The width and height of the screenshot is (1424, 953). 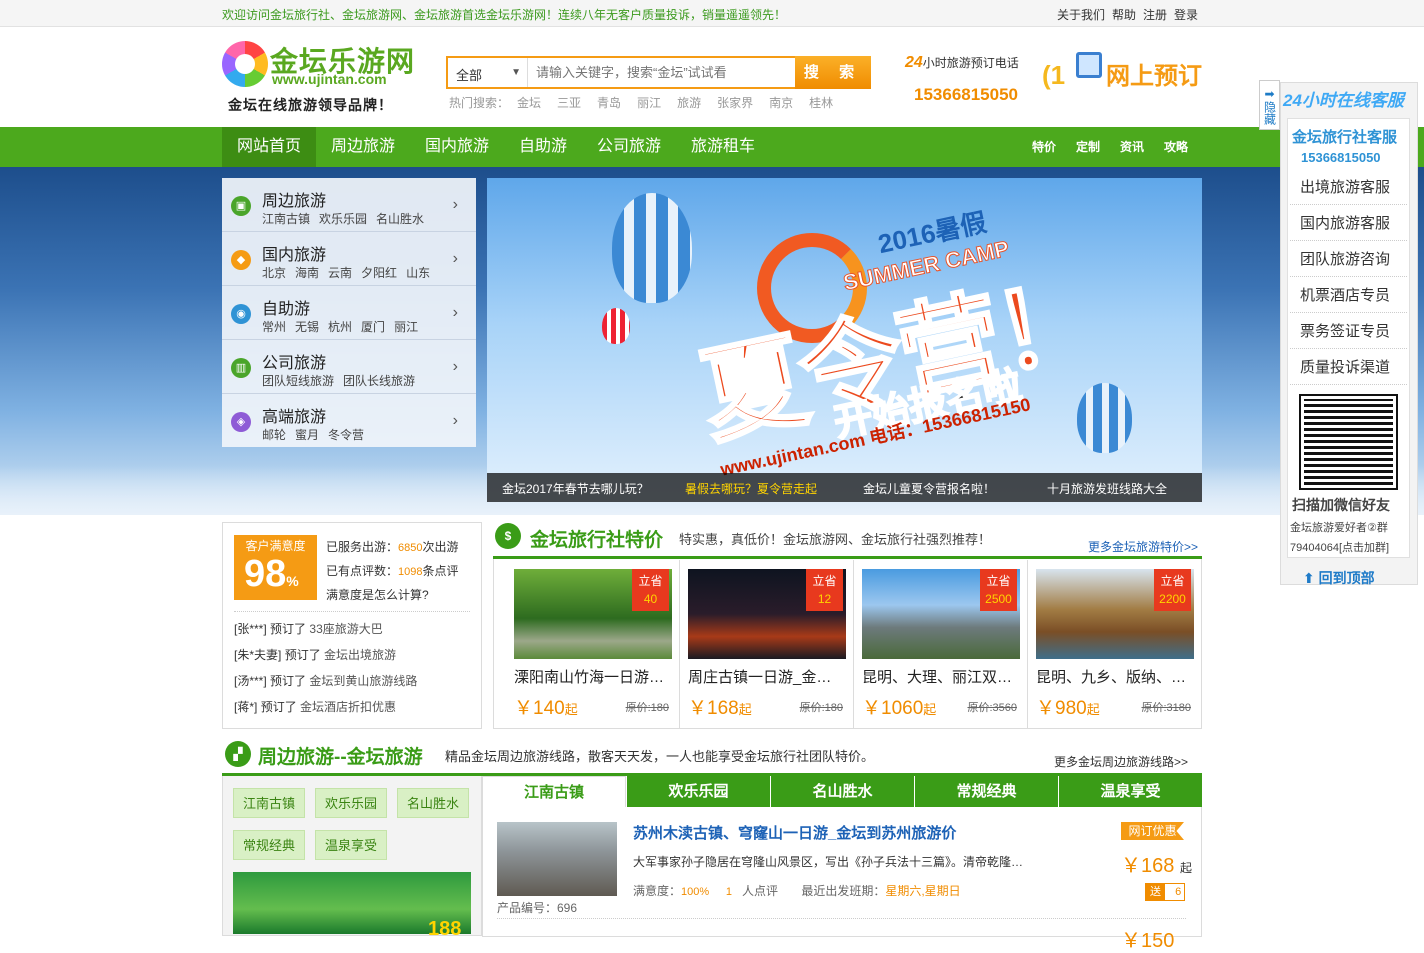 I want to click on category-chip: 常规经典, so click(x=269, y=845).